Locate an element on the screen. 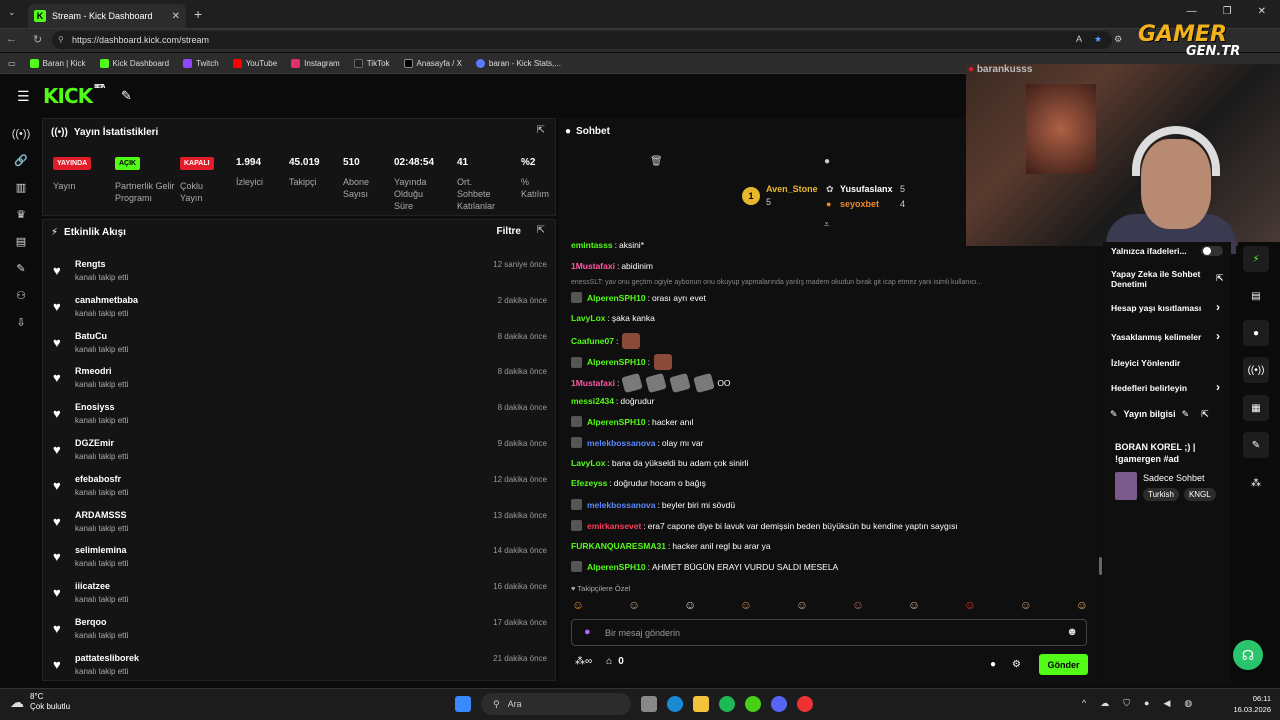 The height and width of the screenshot is (720, 1280). read-aloud-icon: A is located at coordinates (1079, 39).